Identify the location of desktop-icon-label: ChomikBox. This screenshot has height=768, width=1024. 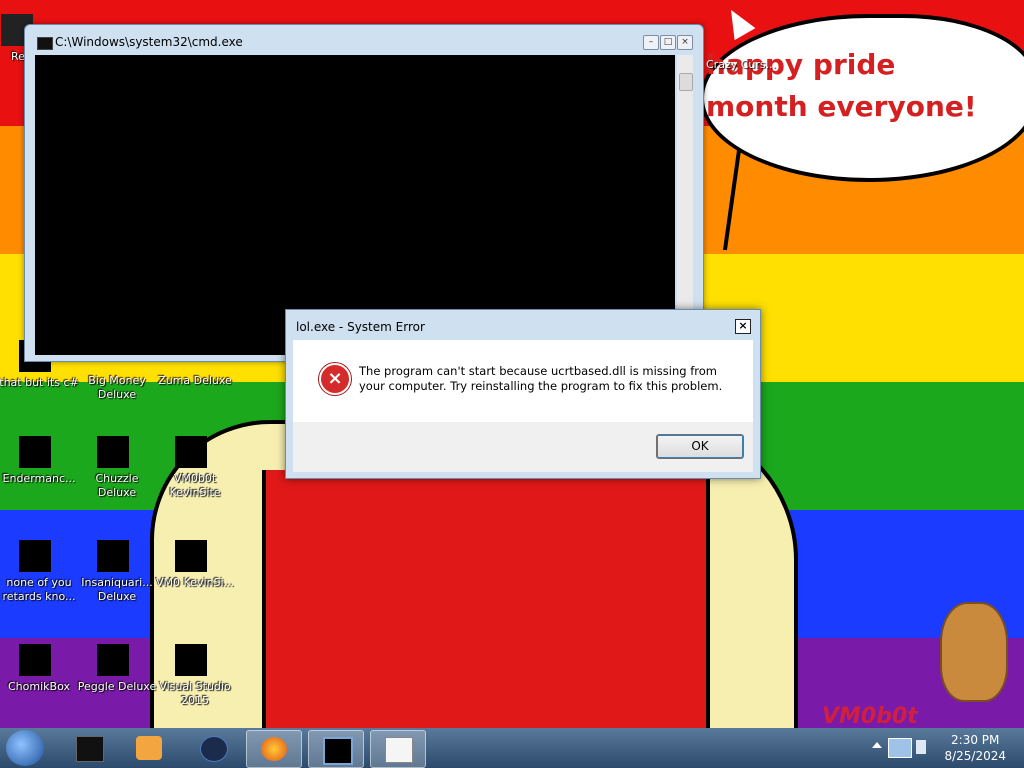
(39, 686).